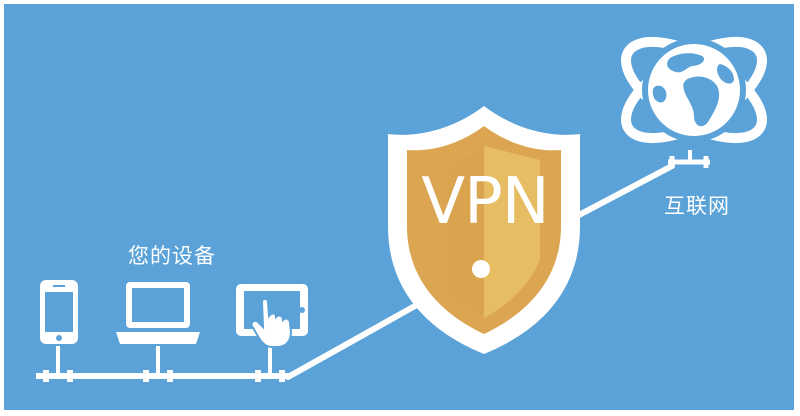 This screenshot has width=800, height=416. Describe the element at coordinates (158, 313) in the screenshot. I see `laptop-icon` at that location.